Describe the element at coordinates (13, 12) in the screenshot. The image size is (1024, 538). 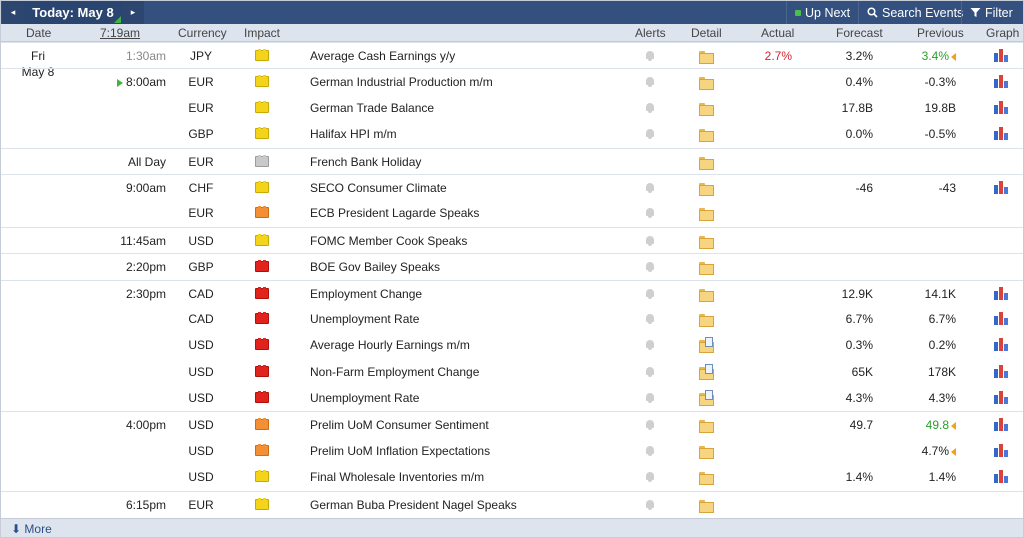
I see `prev-day-arrow-icon: ◂` at that location.